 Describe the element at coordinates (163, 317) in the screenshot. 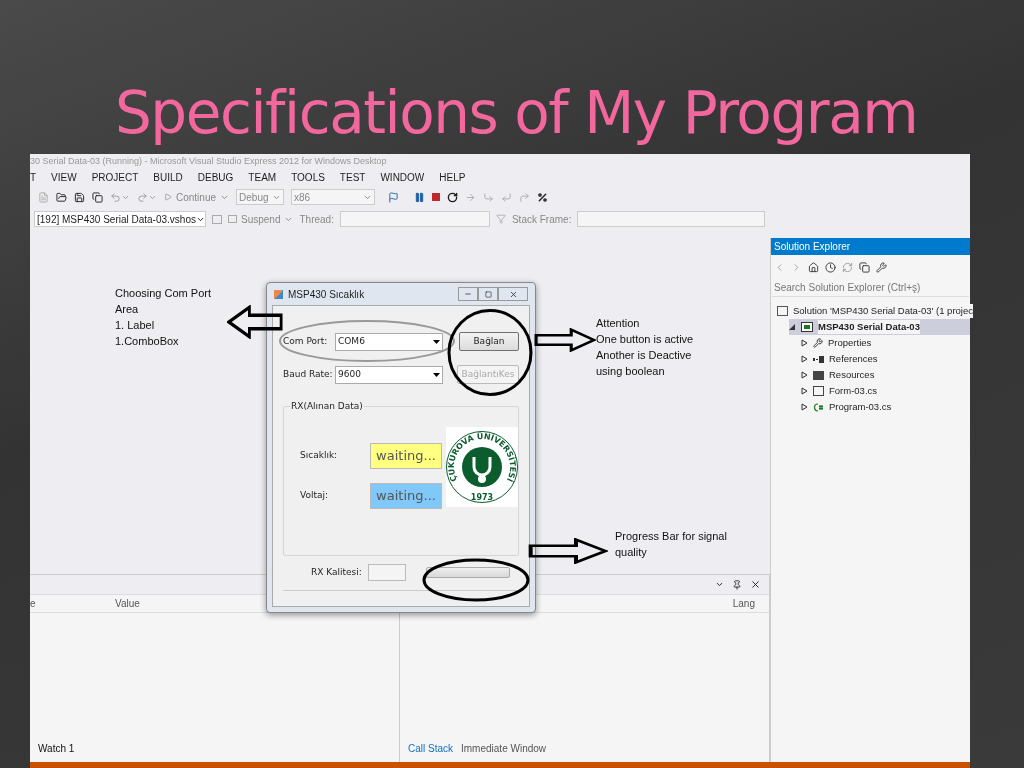

I see `annotation-text: Choosing Com Port Area 1. Label 1.ComboBox` at that location.